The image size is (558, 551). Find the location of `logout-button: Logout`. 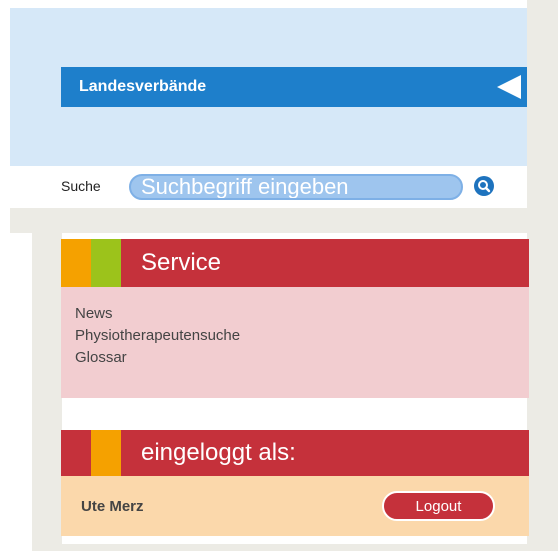

logout-button: Logout is located at coordinates (438, 506).